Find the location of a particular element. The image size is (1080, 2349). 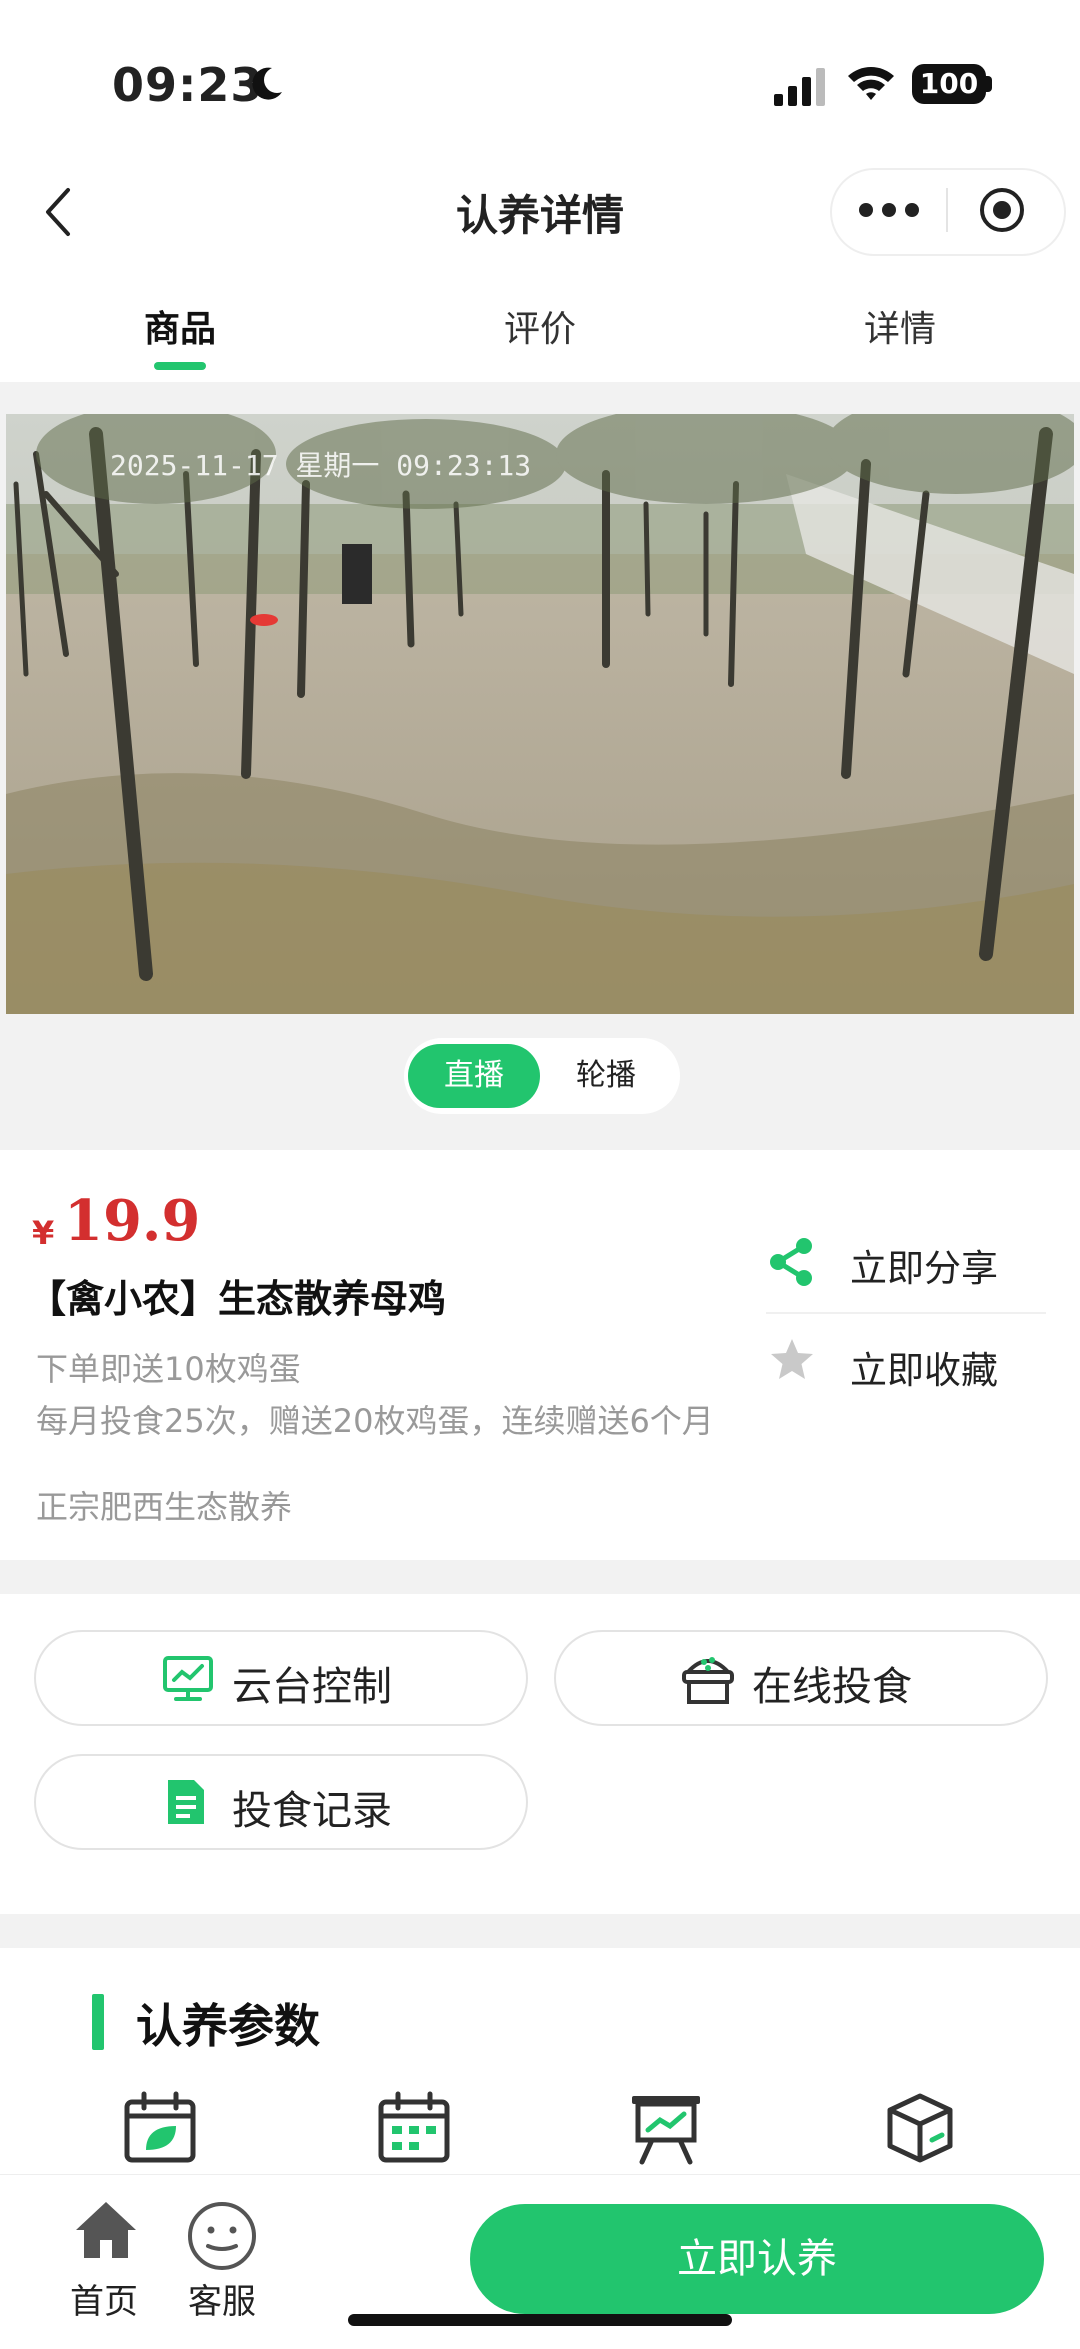

currency-symbol: ¥ is located at coordinates (43, 1233).